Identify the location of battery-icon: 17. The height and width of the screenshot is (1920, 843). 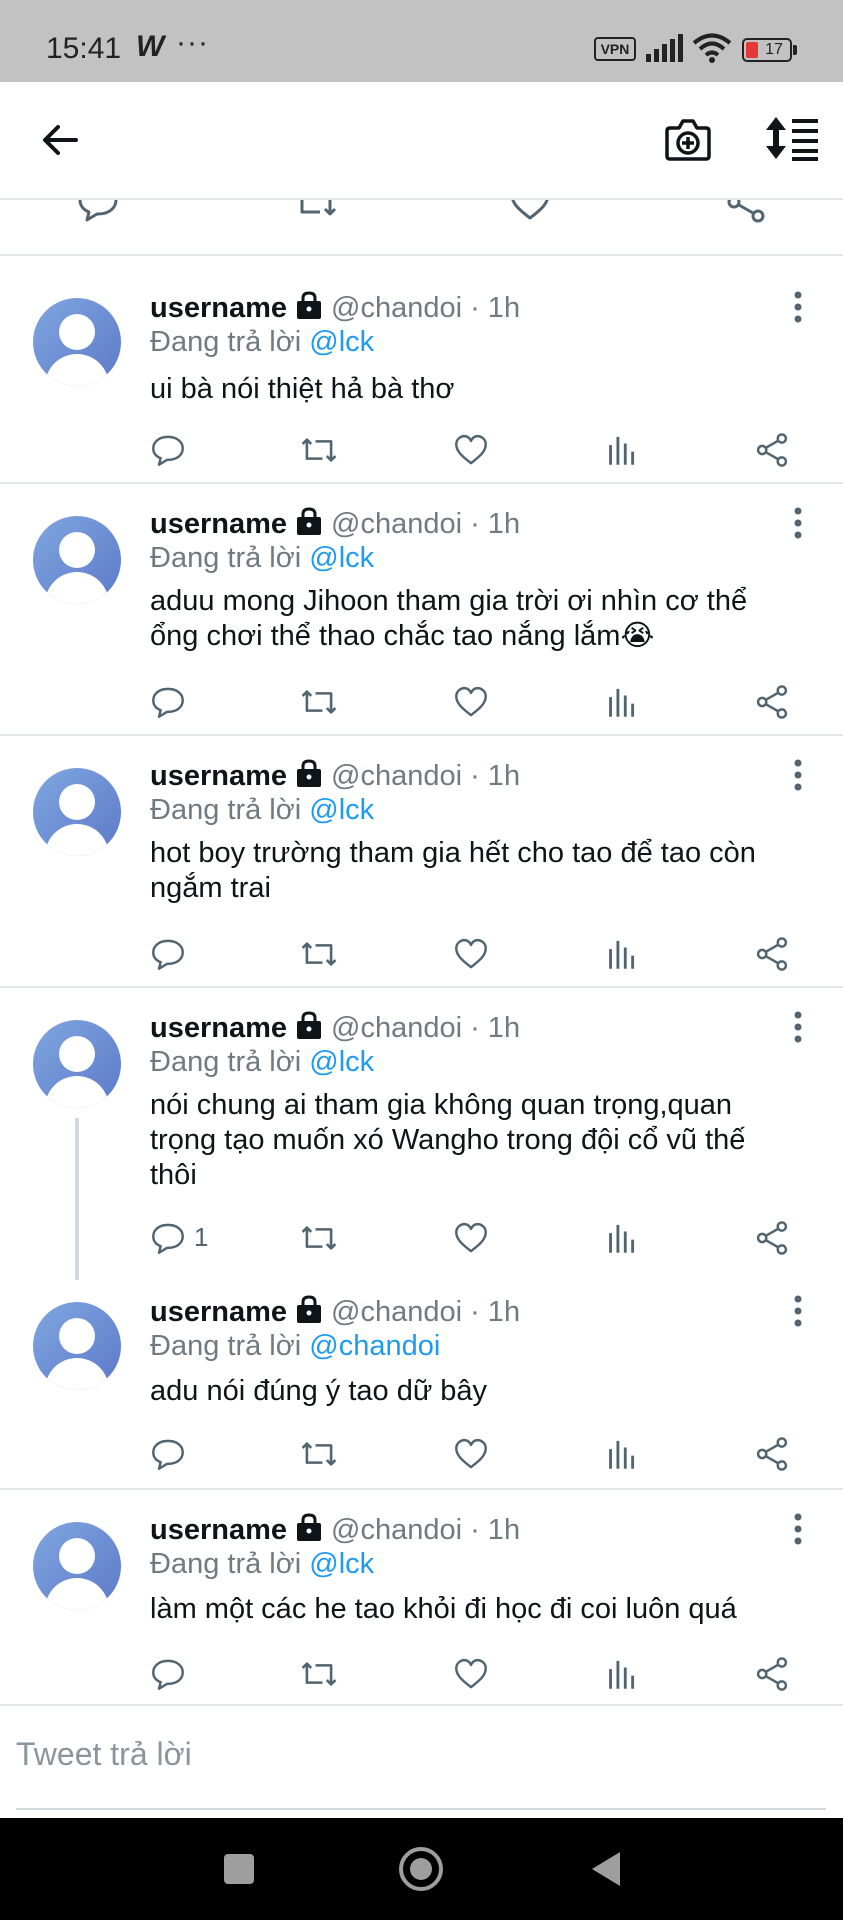
(767, 50).